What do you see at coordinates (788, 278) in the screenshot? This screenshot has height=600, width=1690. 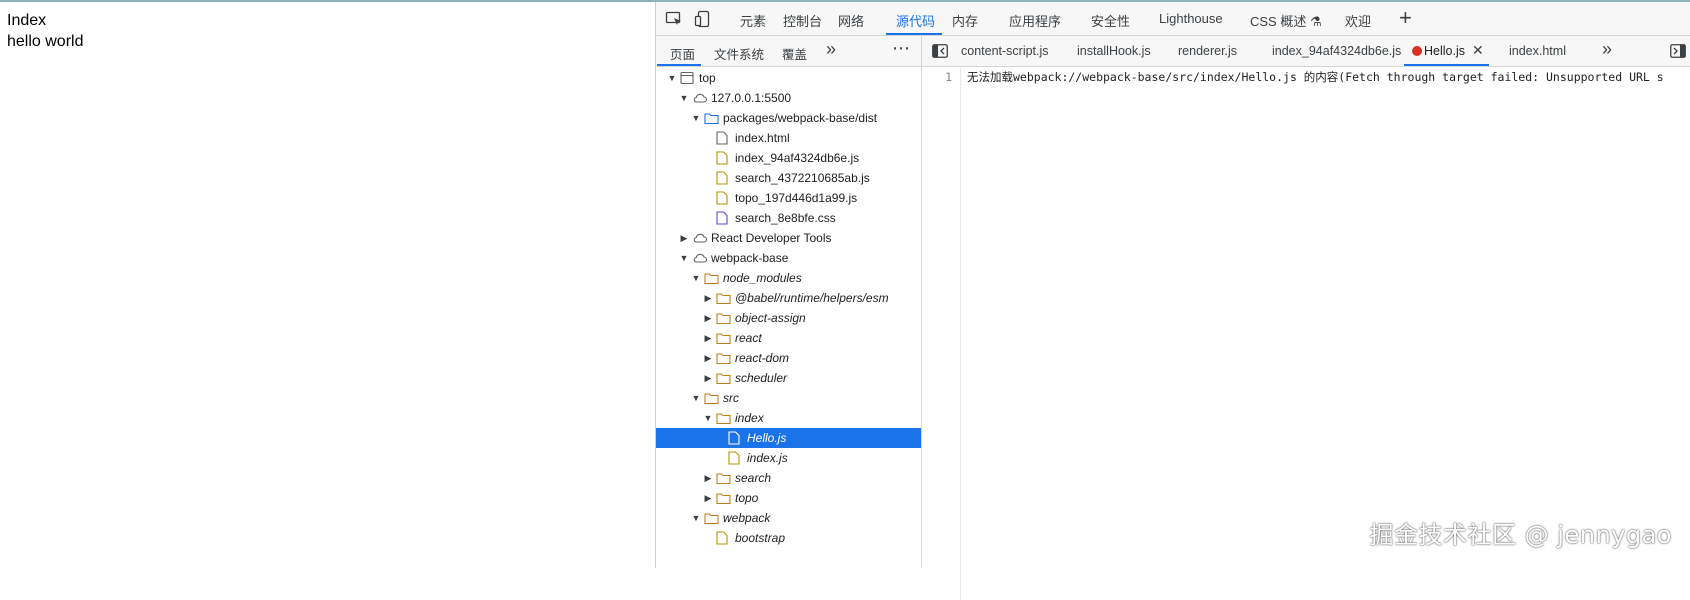 I see `tree-row: ▼ node_modules` at bounding box center [788, 278].